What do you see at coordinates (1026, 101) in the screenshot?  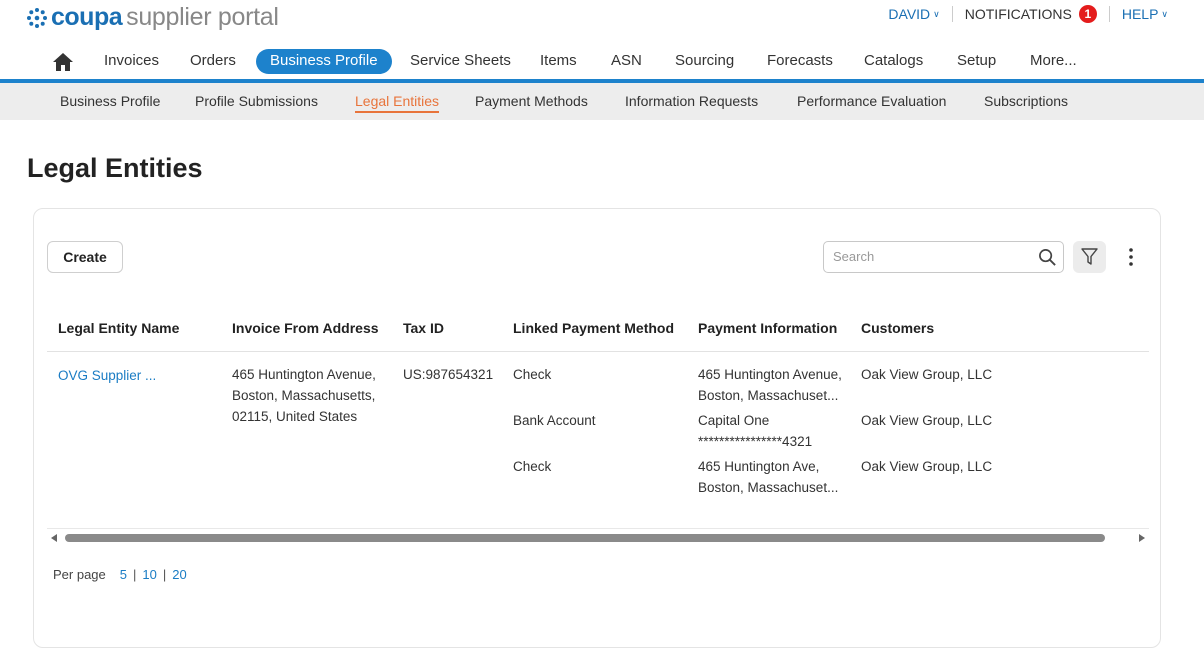 I see `subnav-subscriptions: Subscriptions` at bounding box center [1026, 101].